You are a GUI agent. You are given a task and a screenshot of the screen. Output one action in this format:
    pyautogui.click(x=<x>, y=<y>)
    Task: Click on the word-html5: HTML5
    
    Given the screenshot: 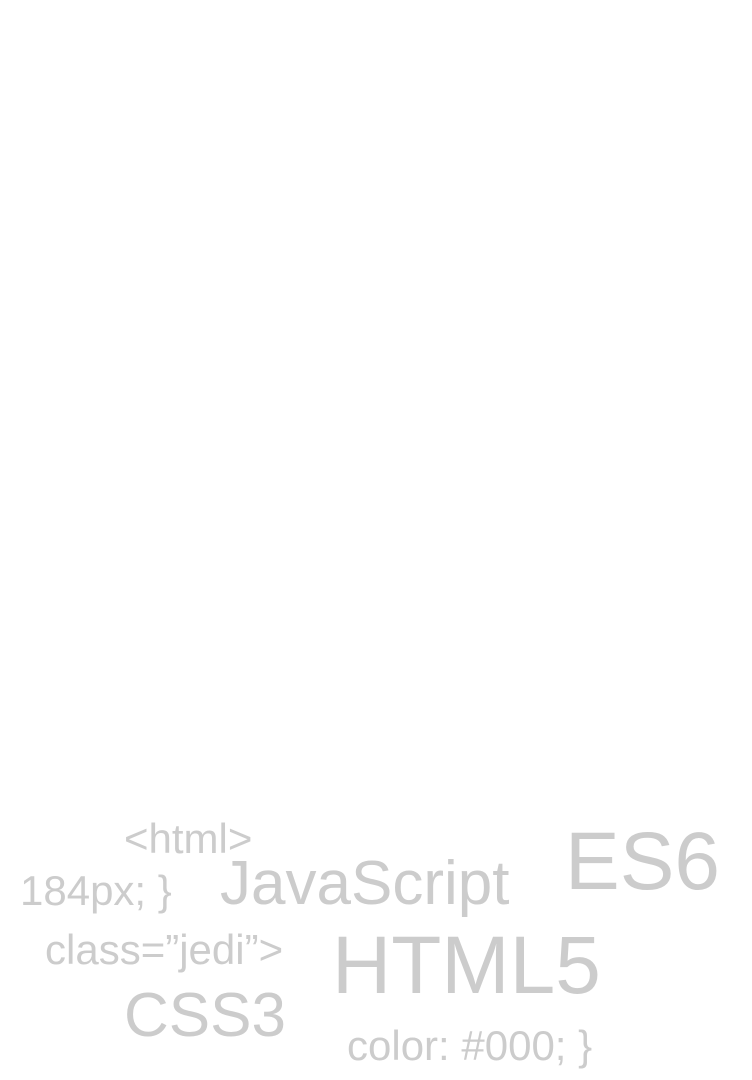 What is the action you would take?
    pyautogui.click(x=466, y=965)
    